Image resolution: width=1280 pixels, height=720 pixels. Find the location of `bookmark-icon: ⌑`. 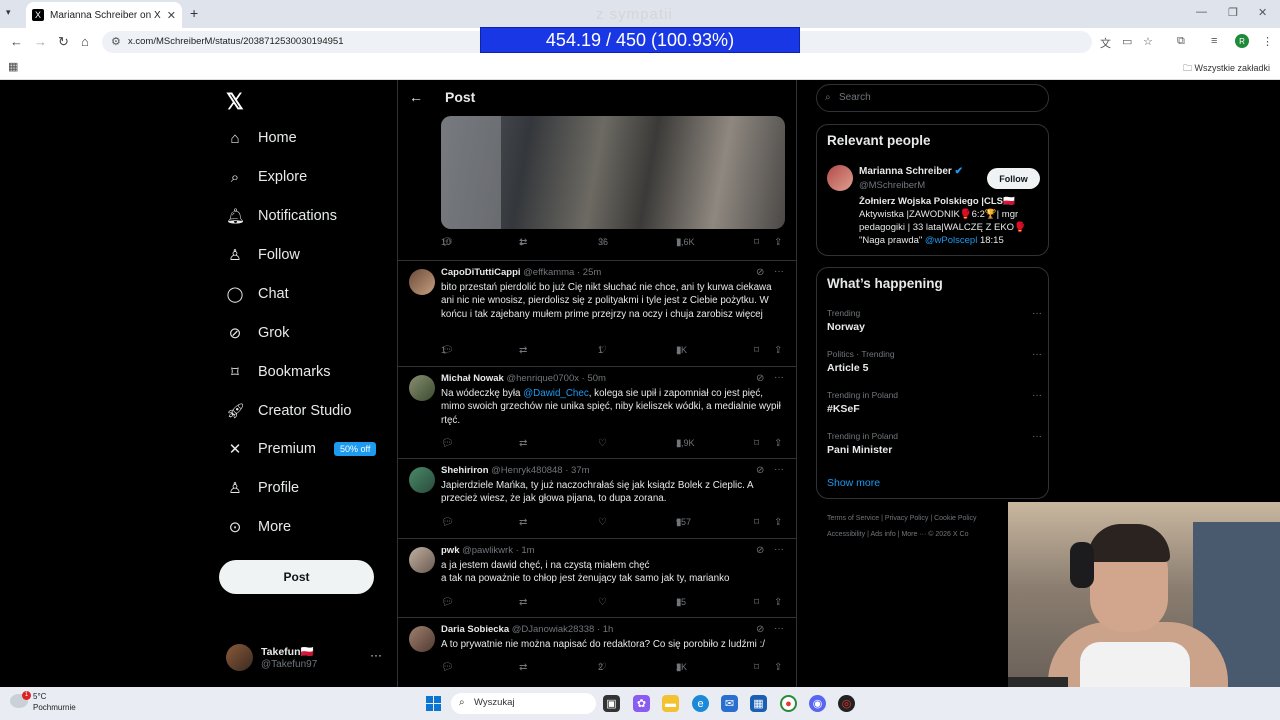

bookmark-icon: ⌑ is located at coordinates (757, 602).